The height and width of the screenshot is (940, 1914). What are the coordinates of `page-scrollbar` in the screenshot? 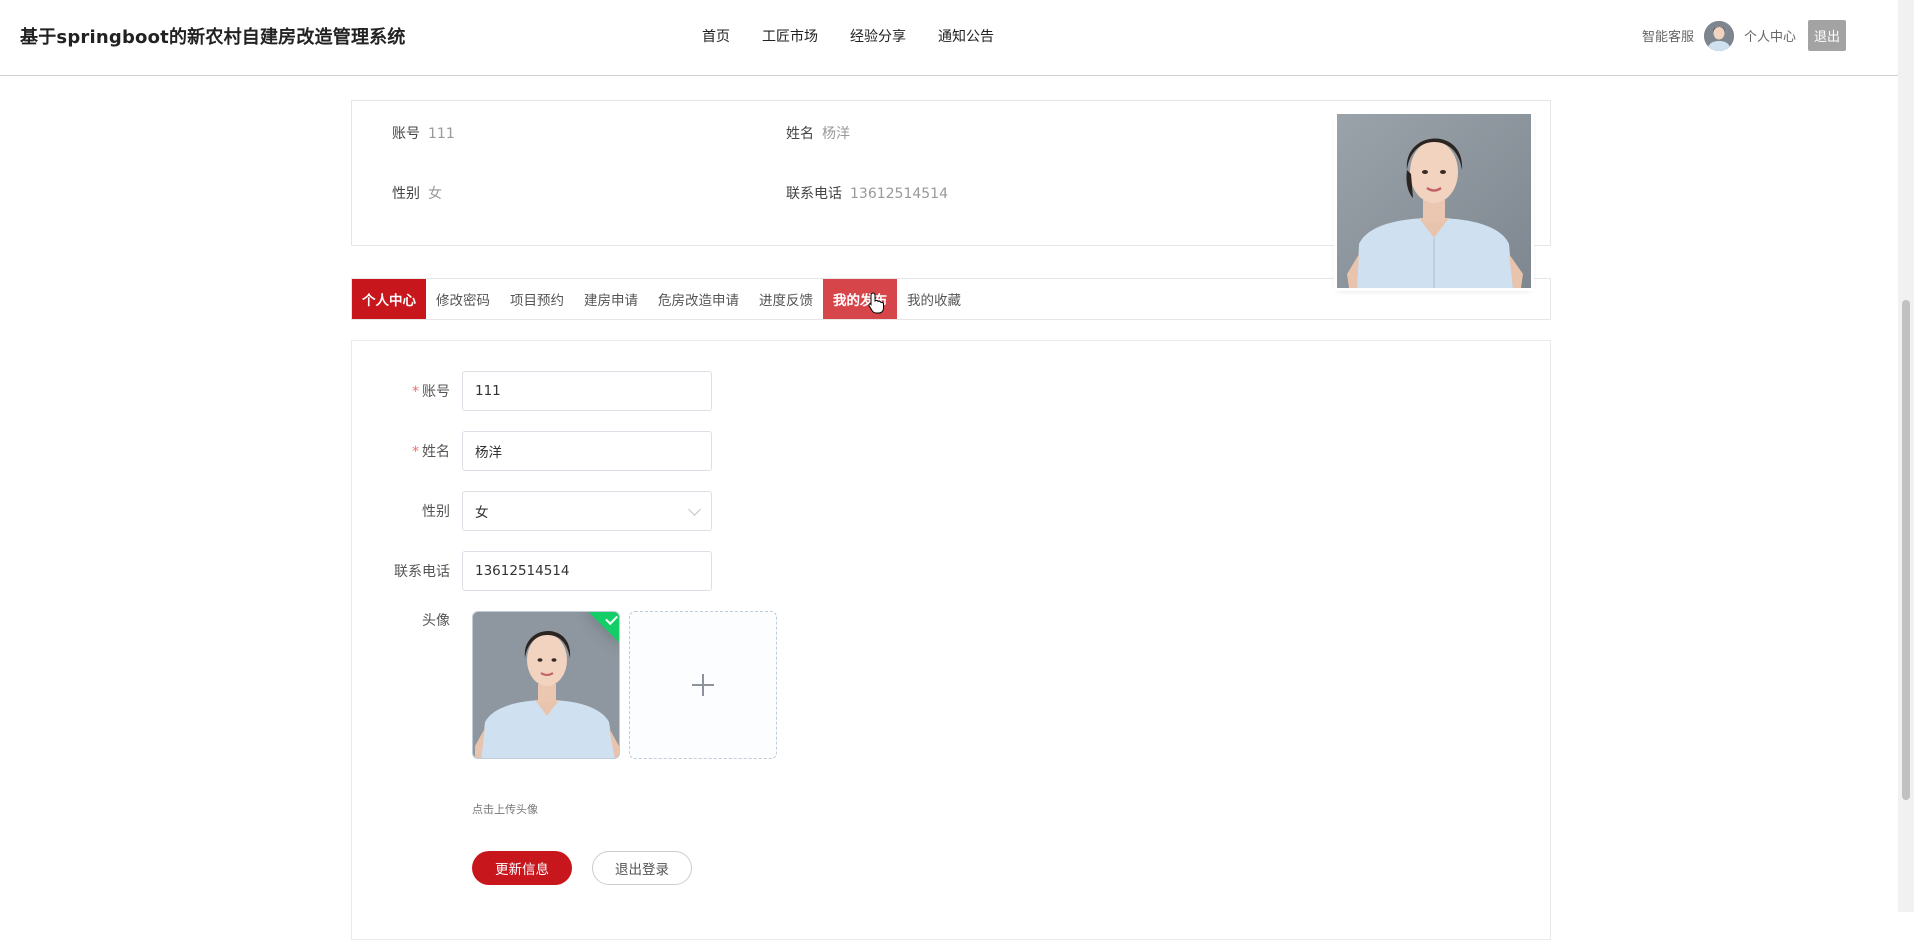 It's located at (1906, 456).